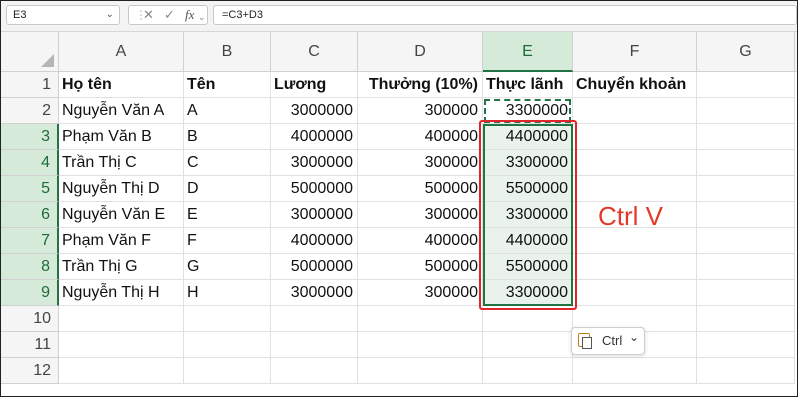 Image resolution: width=800 pixels, height=399 pixels. Describe the element at coordinates (227, 267) in the screenshot. I see `cell-b8: G` at that location.